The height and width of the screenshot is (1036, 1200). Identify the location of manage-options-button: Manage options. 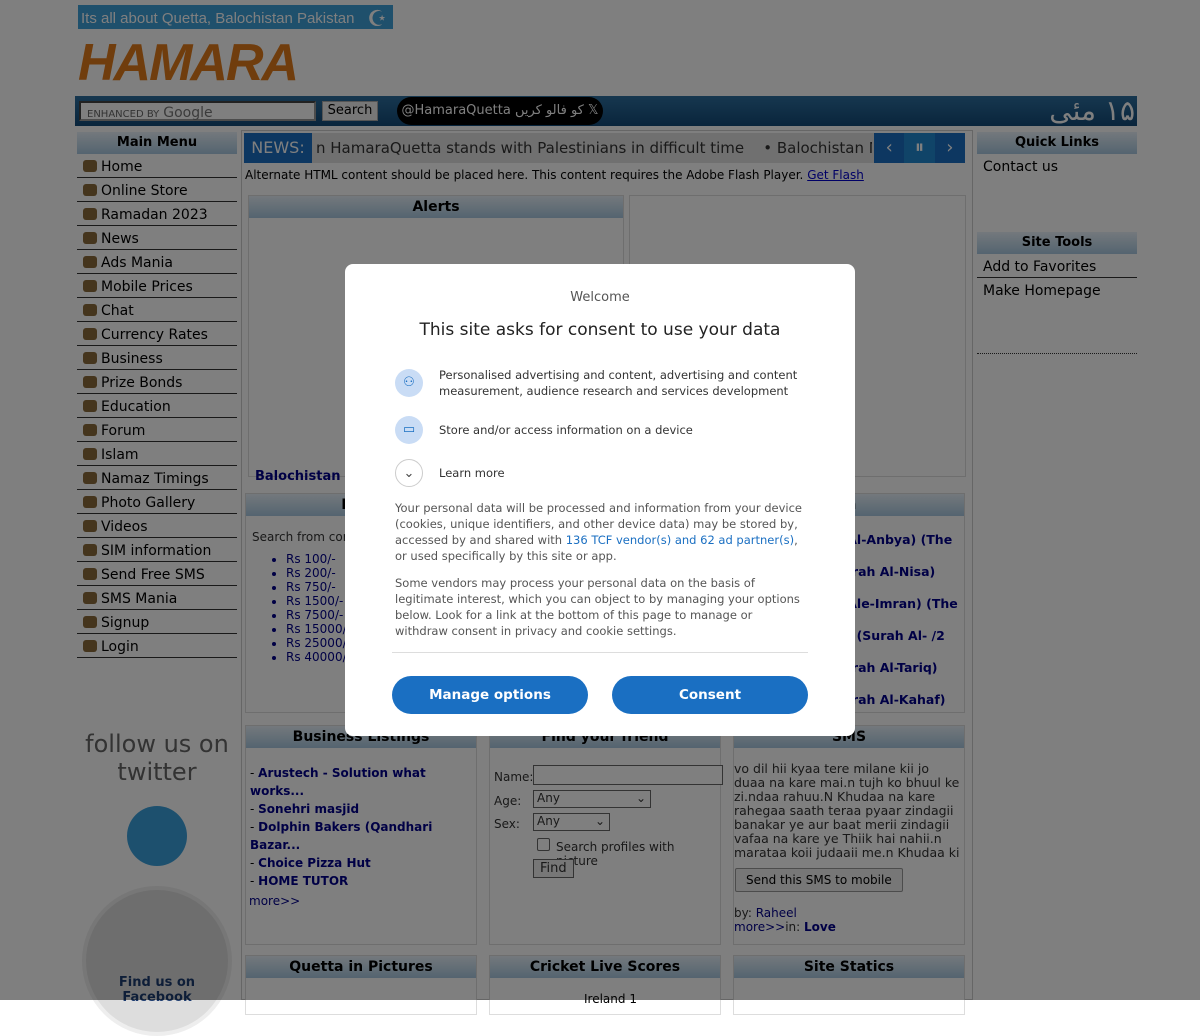
(490, 695).